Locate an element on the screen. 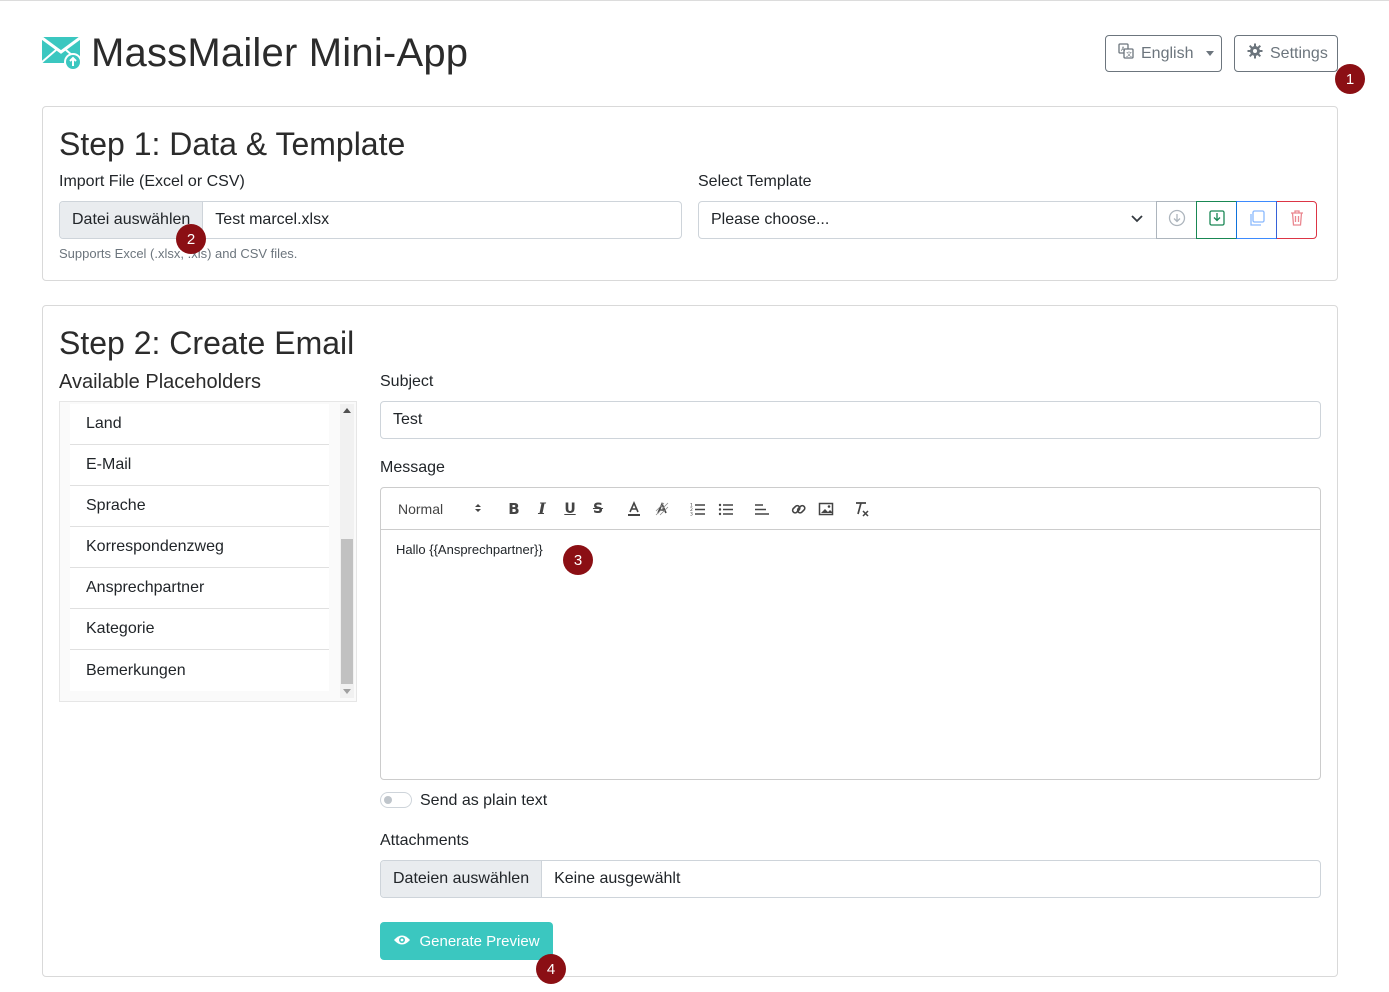 This screenshot has width=1389, height=992. annotation-badge-3: 3 is located at coordinates (578, 560).